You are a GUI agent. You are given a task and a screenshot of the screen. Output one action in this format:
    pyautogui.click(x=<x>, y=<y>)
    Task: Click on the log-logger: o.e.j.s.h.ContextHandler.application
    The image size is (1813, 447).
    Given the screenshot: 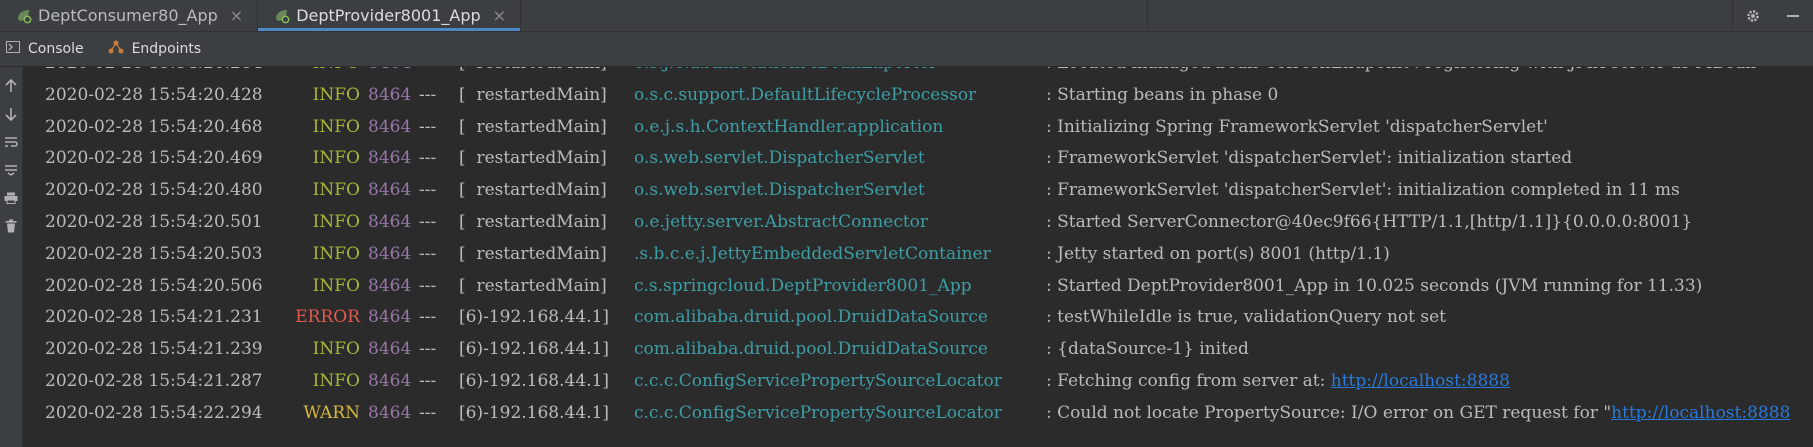 What is the action you would take?
    pyautogui.click(x=789, y=126)
    